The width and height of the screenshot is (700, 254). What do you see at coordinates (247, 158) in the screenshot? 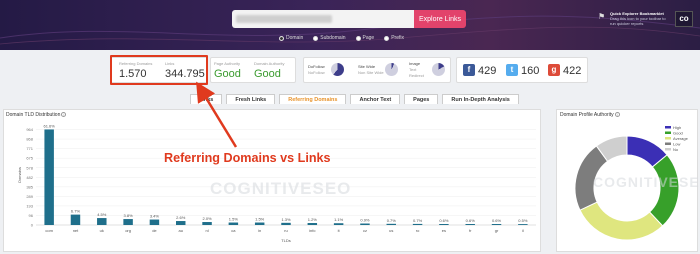
I see `annotation-text: Referring Domains vs Links` at bounding box center [247, 158].